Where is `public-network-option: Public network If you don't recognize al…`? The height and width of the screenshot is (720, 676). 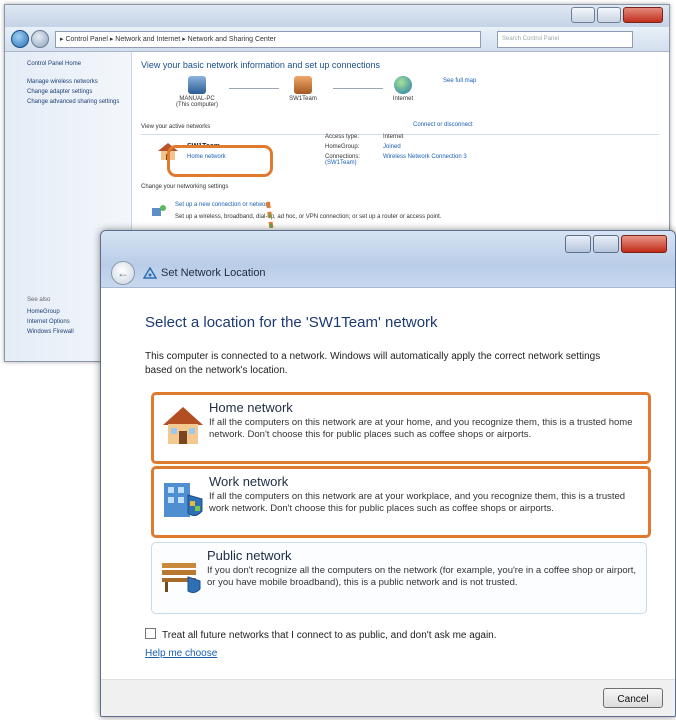
public-network-option: Public network If you don't recognize al… is located at coordinates (399, 578).